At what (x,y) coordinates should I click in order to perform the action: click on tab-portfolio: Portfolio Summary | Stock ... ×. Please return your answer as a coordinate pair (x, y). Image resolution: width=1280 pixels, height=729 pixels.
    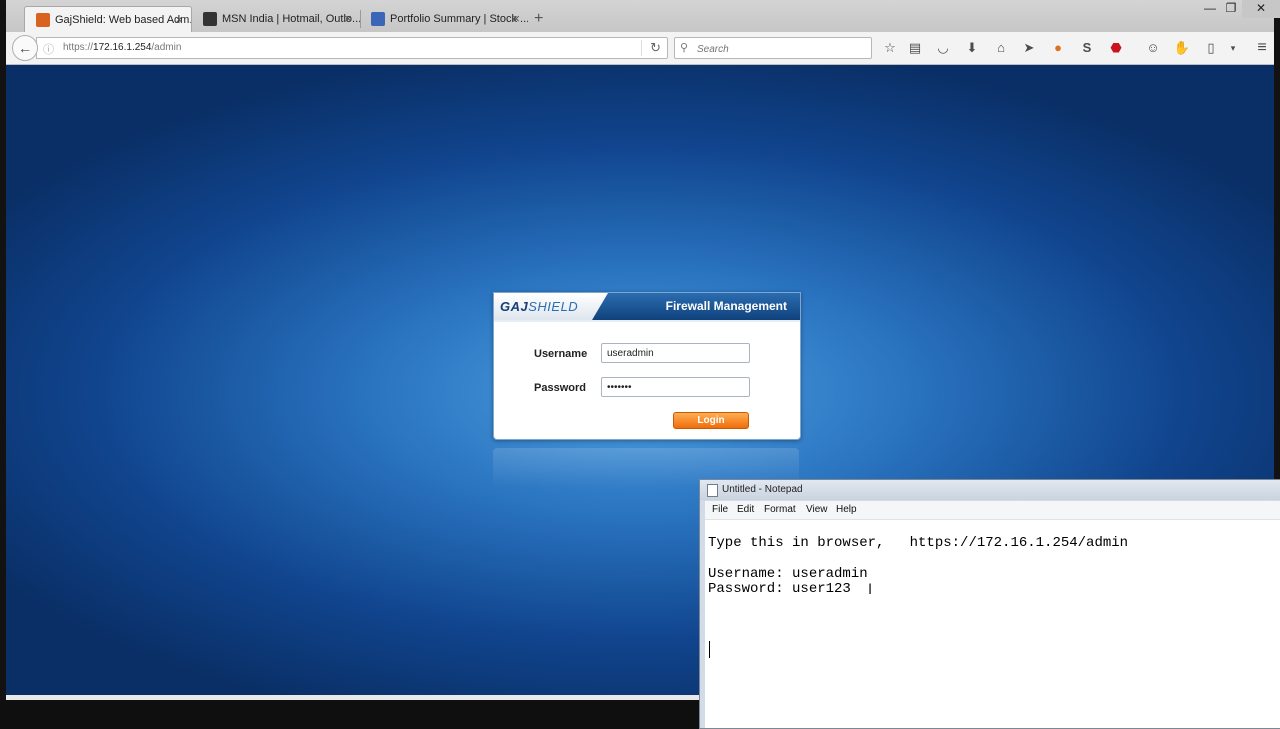
    Looking at the image, I should click on (444, 19).